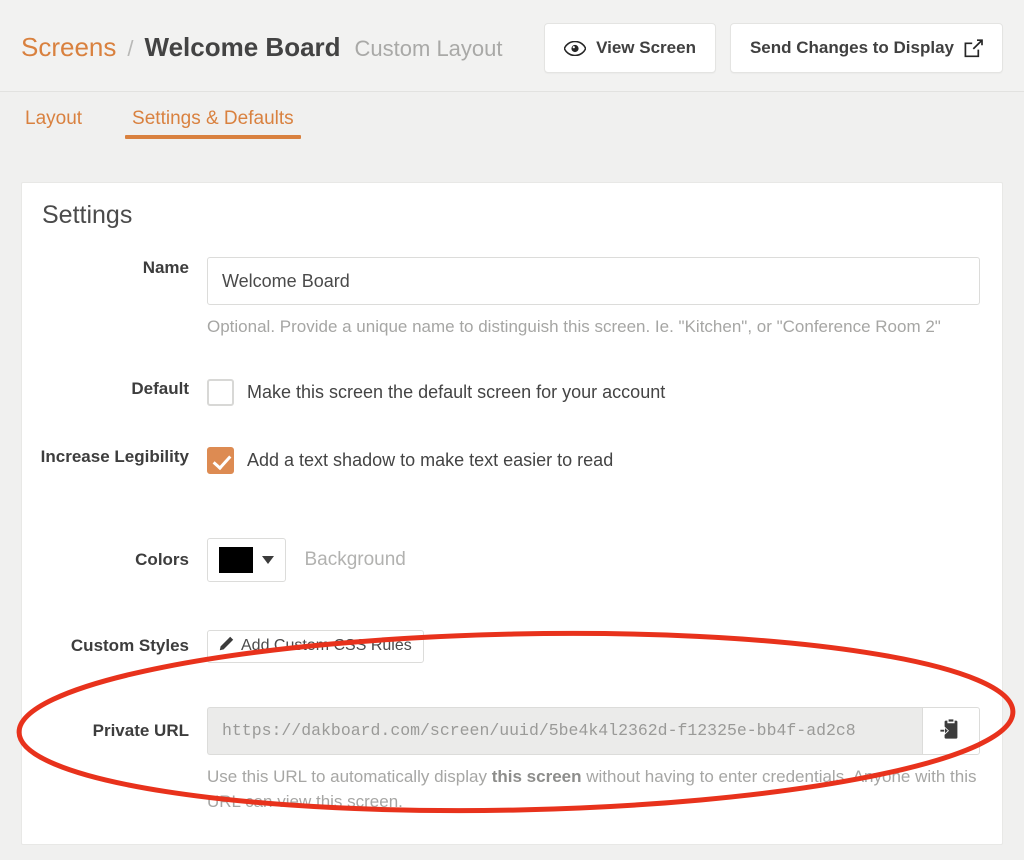 The height and width of the screenshot is (860, 1024). I want to click on view-screen-label: View Screen, so click(646, 47).